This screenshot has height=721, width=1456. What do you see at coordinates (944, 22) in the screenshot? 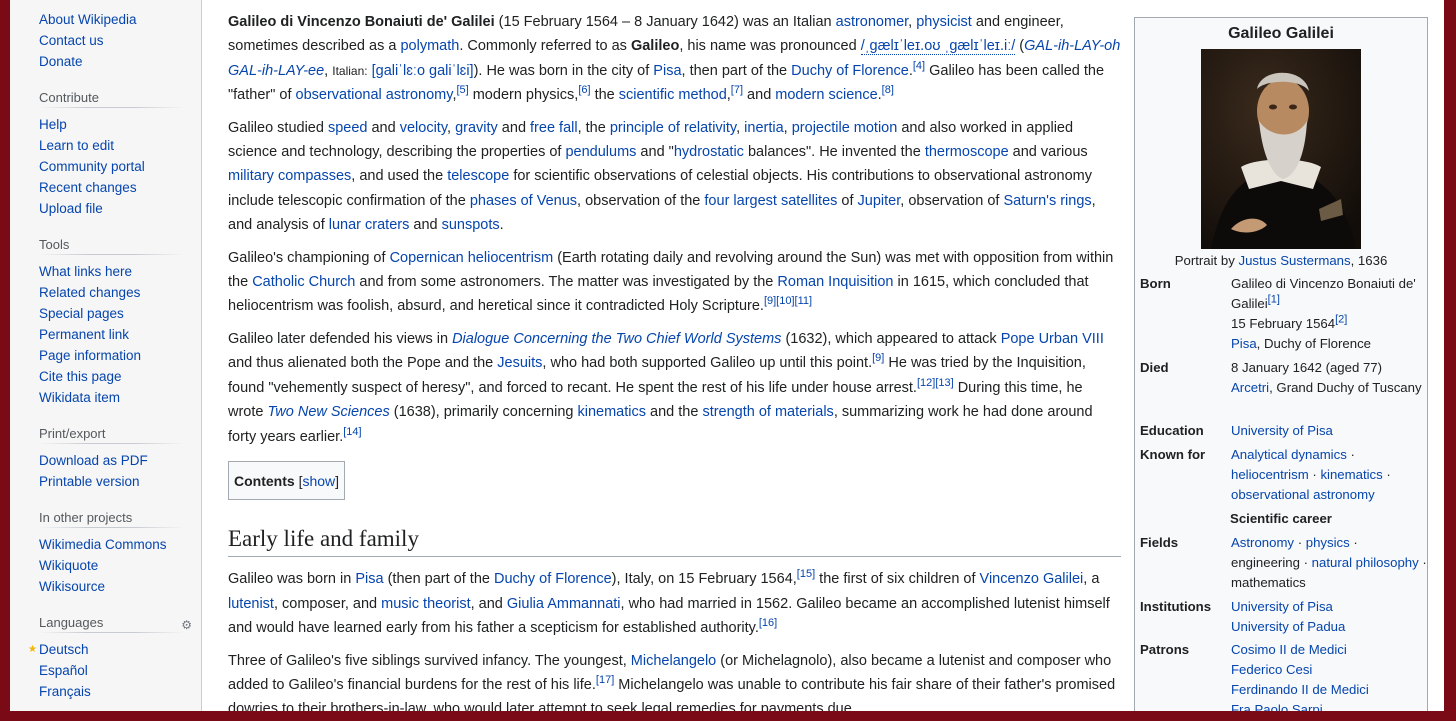
I see `link-physicist: physicist` at bounding box center [944, 22].